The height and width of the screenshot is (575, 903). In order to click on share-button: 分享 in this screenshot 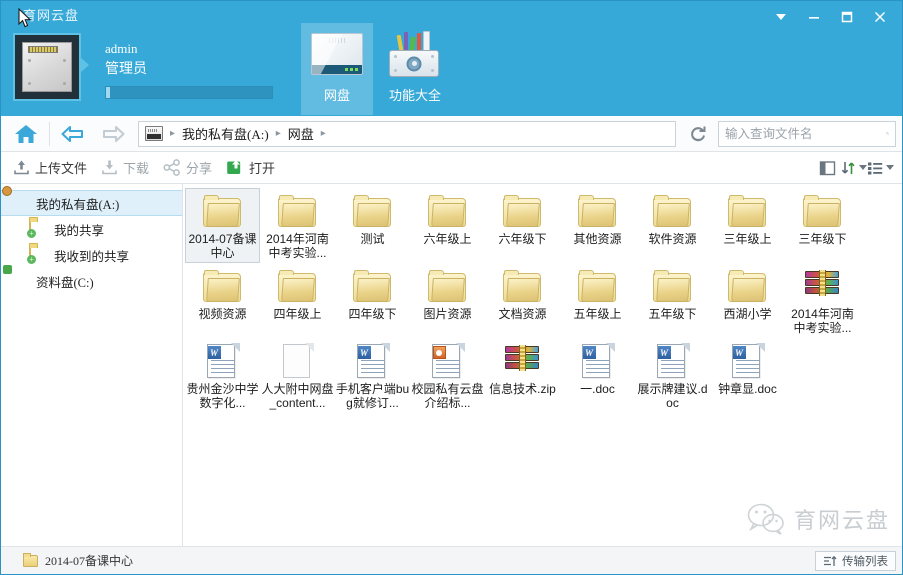, I will do `click(190, 168)`.